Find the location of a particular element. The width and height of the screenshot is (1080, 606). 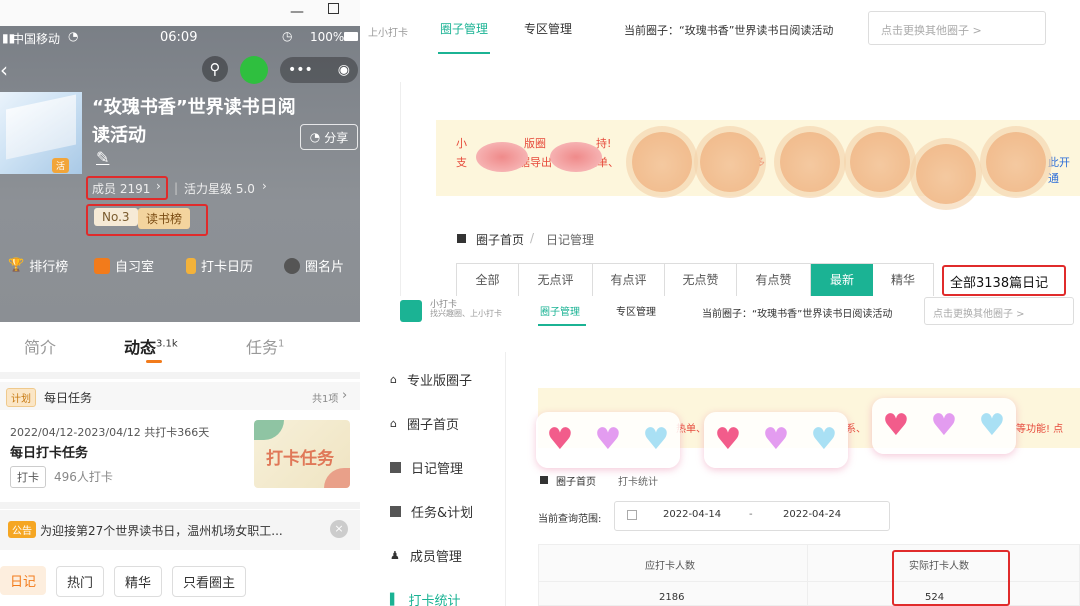

filter-no-comment: 无点评 is located at coordinates (556, 280).